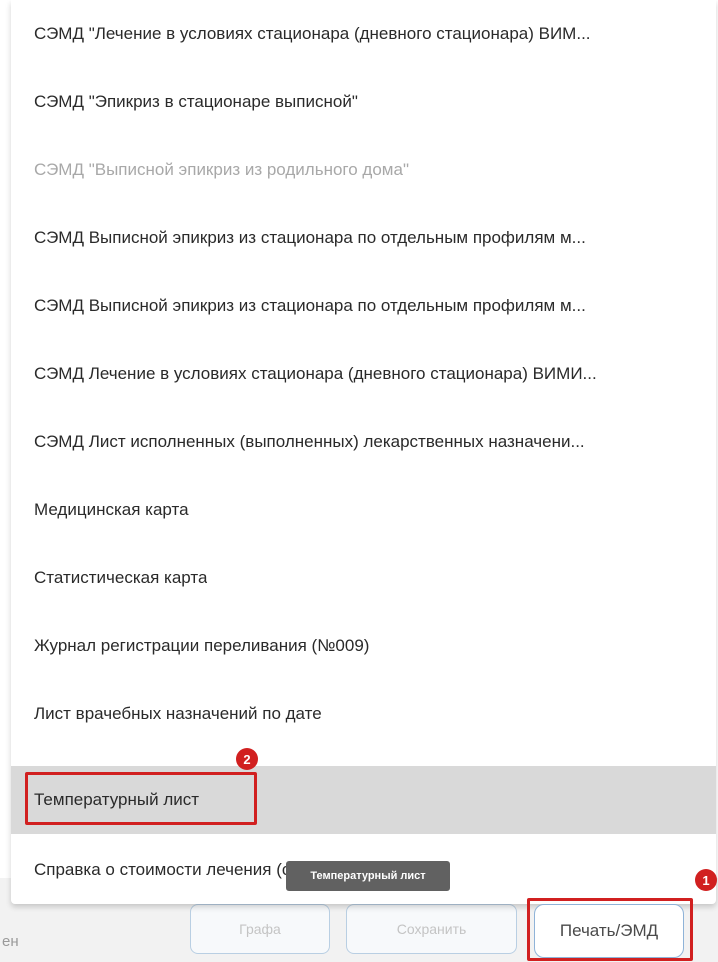 Image resolution: width=718 pixels, height=962 pixels. Describe the element at coordinates (141, 798) in the screenshot. I see `annotation-highlight-temperature-sheet` at that location.